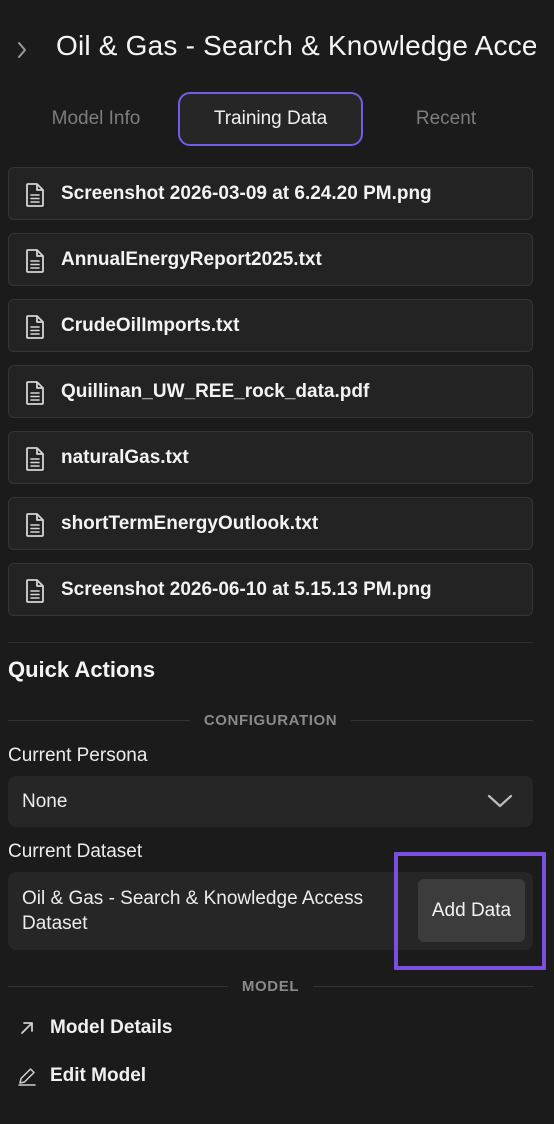 This screenshot has height=1124, width=554. What do you see at coordinates (27, 1028) in the screenshot?
I see `arrow-up-right-icon` at bounding box center [27, 1028].